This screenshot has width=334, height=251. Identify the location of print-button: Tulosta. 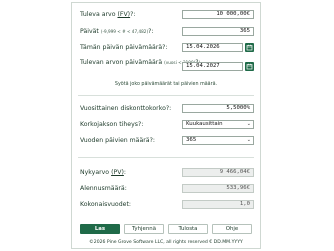
(188, 229).